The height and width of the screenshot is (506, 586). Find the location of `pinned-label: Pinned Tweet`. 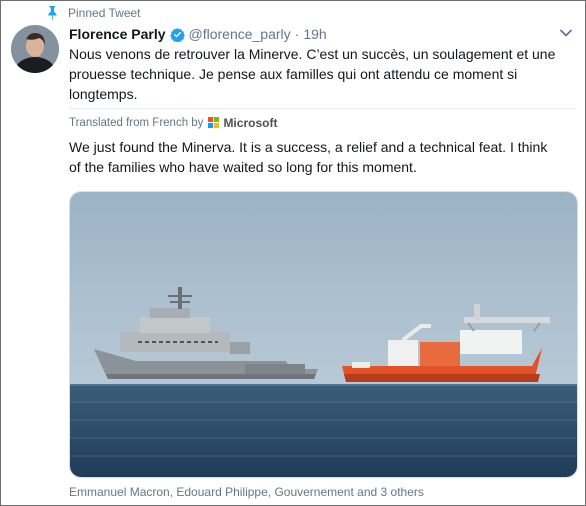

pinned-label: Pinned Tweet is located at coordinates (104, 13).